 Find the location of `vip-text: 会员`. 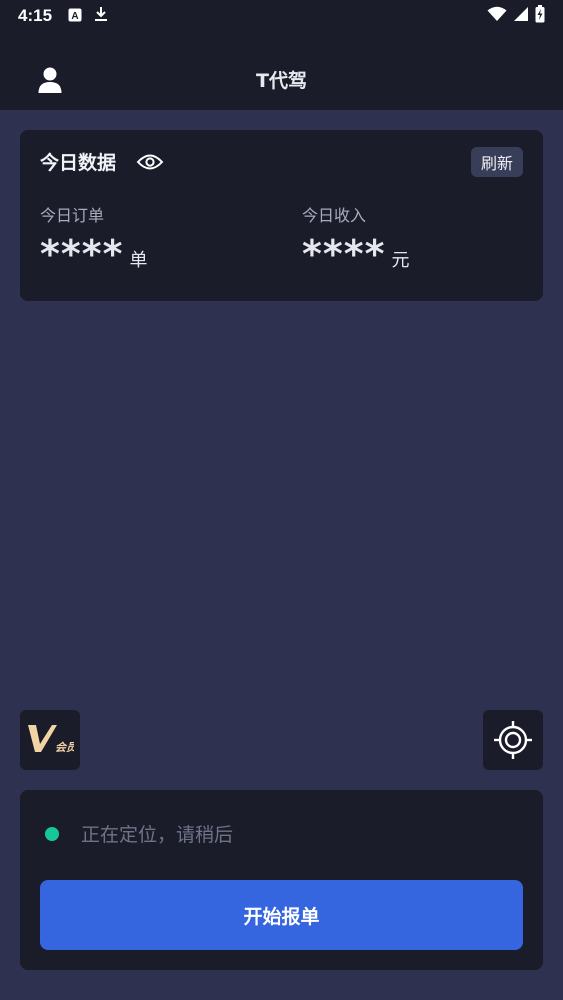

vip-text: 会员 is located at coordinates (64, 747).